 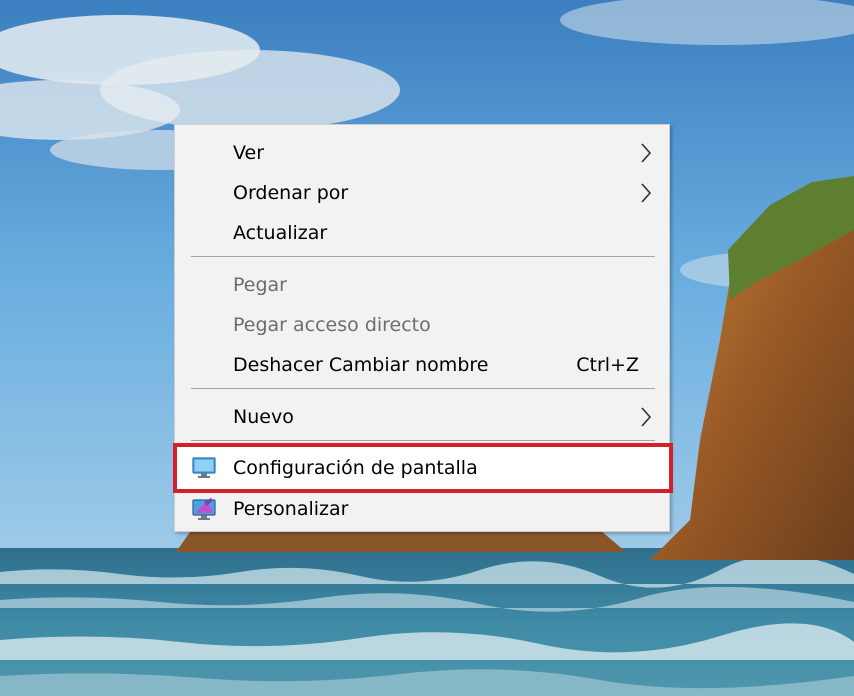 What do you see at coordinates (332, 325) in the screenshot?
I see `menu-item-label: Pegar acceso directo` at bounding box center [332, 325].